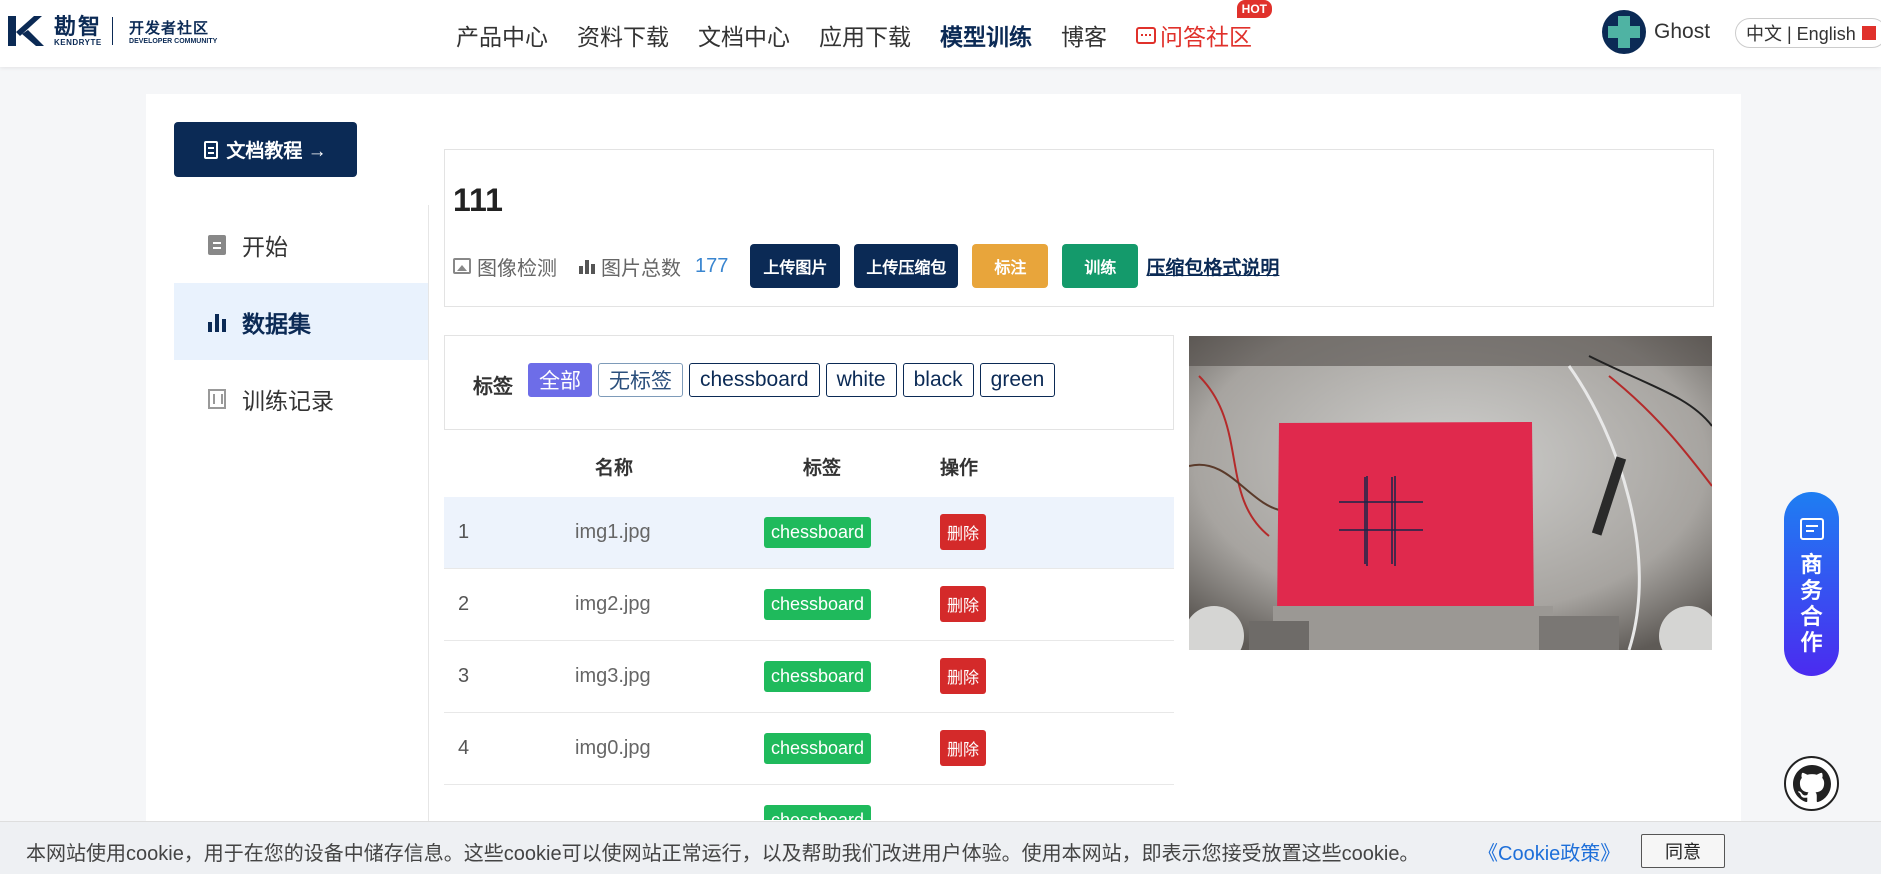  What do you see at coordinates (478, 200) in the screenshot?
I see `dataset-title: 111` at bounding box center [478, 200].